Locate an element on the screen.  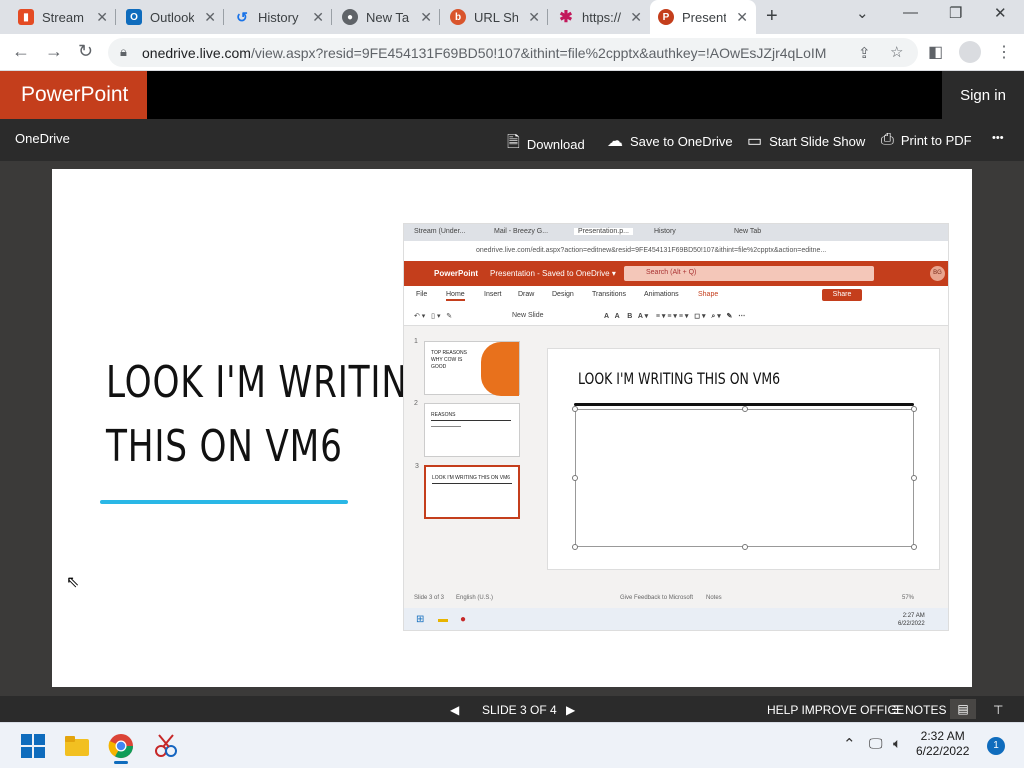
embedded-thumb-1: 1 TOP REASONS WHY COW IS GOOD is located at coordinates (467, 367).